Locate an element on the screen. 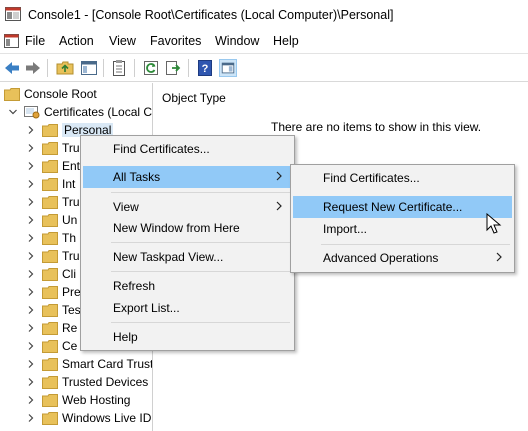 This screenshot has width=528, height=431. tree-item: Ce is located at coordinates (51, 346).